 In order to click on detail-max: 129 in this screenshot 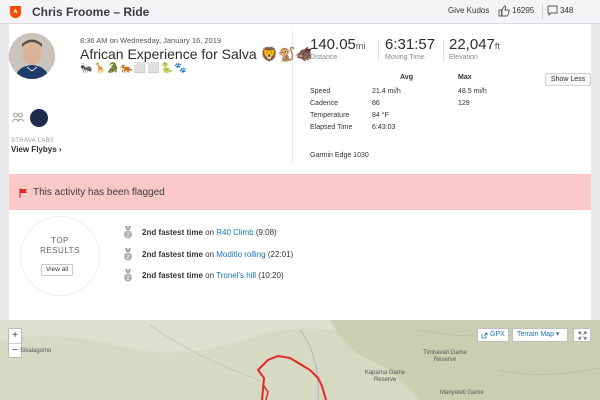, I will do `click(464, 103)`.